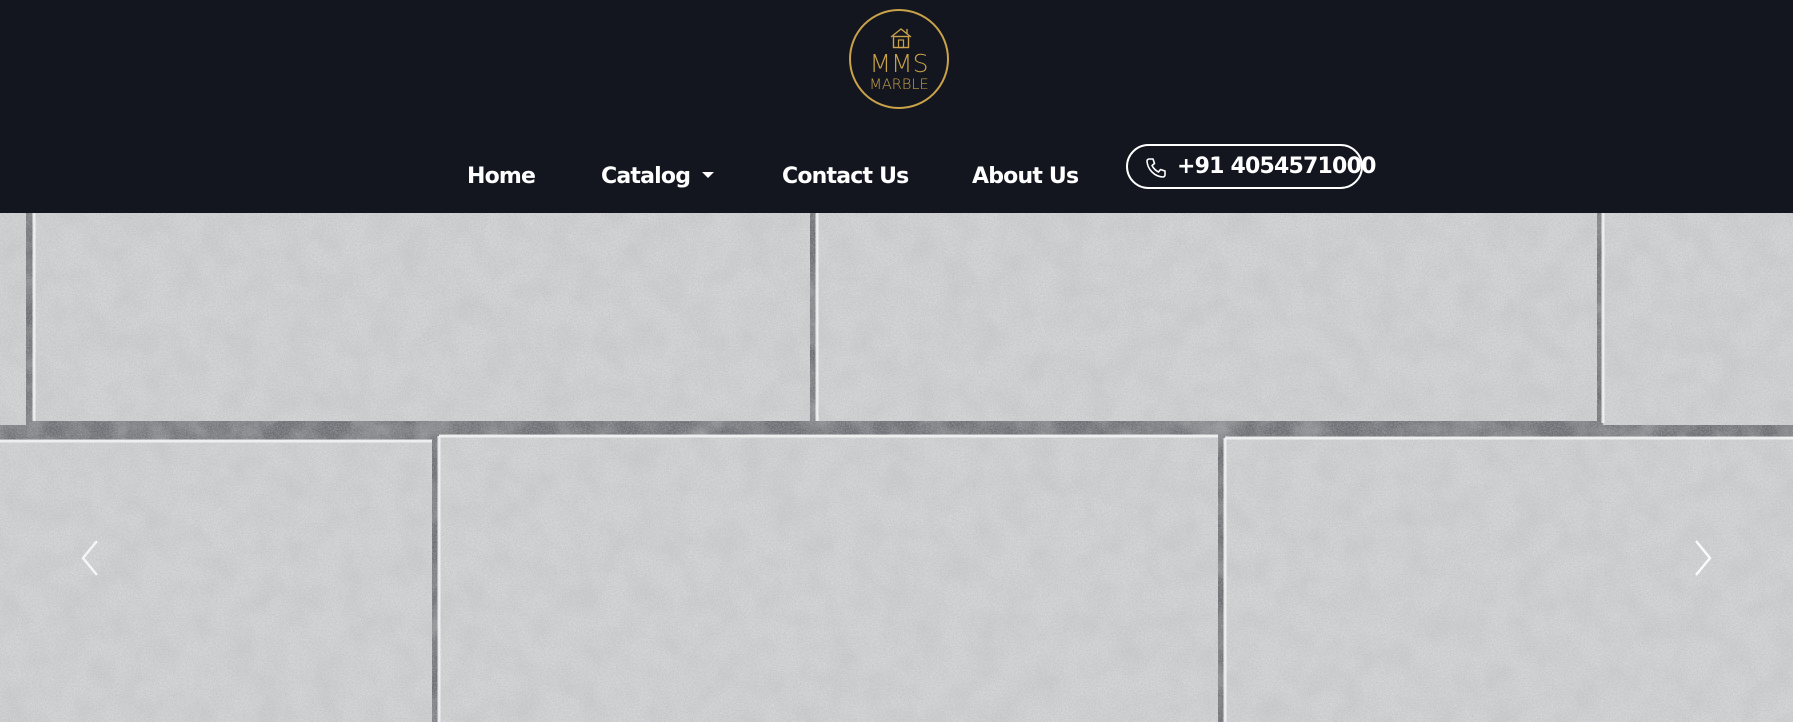  Describe the element at coordinates (845, 177) in the screenshot. I see `nav-contact-us: Contact Us` at that location.